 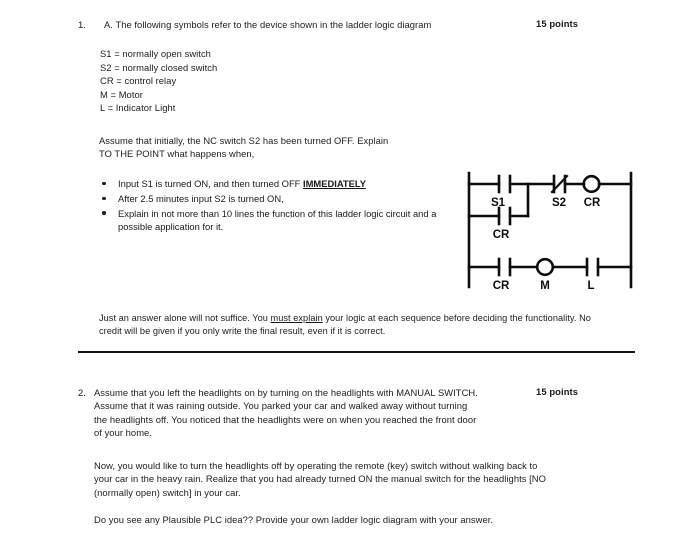 What do you see at coordinates (155, 53) in the screenshot?
I see `legend-item: S1 = normally open switch` at bounding box center [155, 53].